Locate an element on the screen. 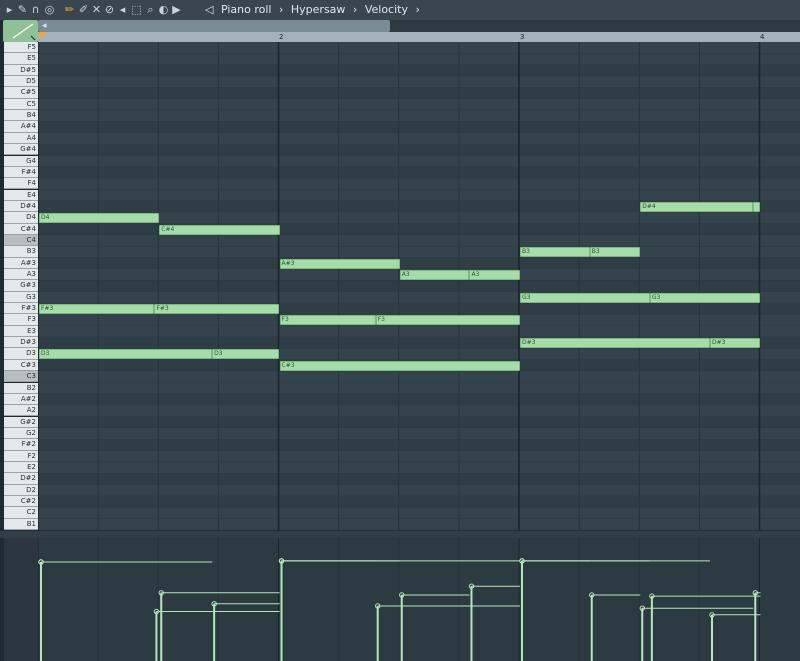  note: C#3 is located at coordinates (399, 365).